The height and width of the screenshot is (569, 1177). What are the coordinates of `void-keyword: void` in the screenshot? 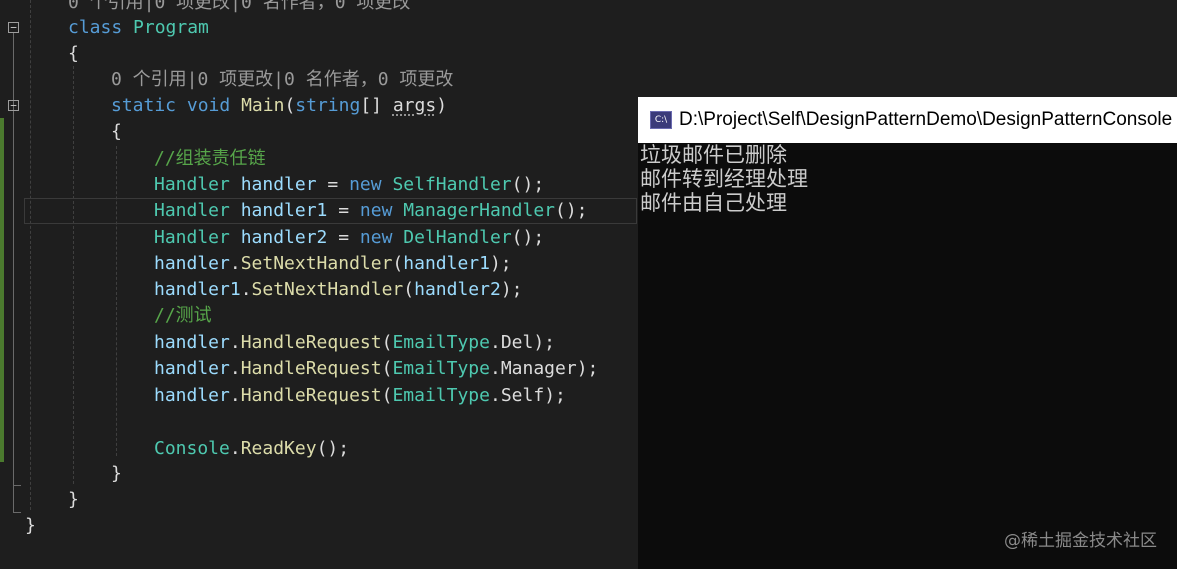 It's located at (208, 105).